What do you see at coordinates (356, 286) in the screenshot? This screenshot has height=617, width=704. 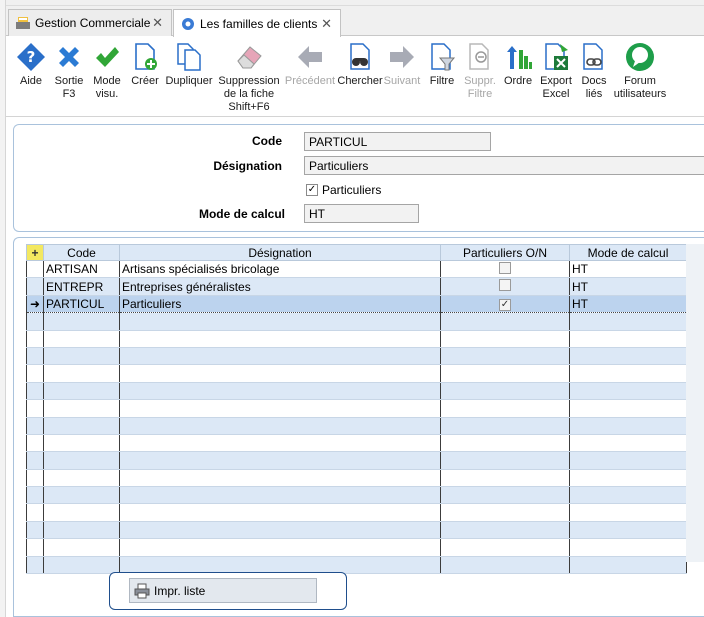 I see `table-row: ENTREPR Entreprises généralistes HT` at bounding box center [356, 286].